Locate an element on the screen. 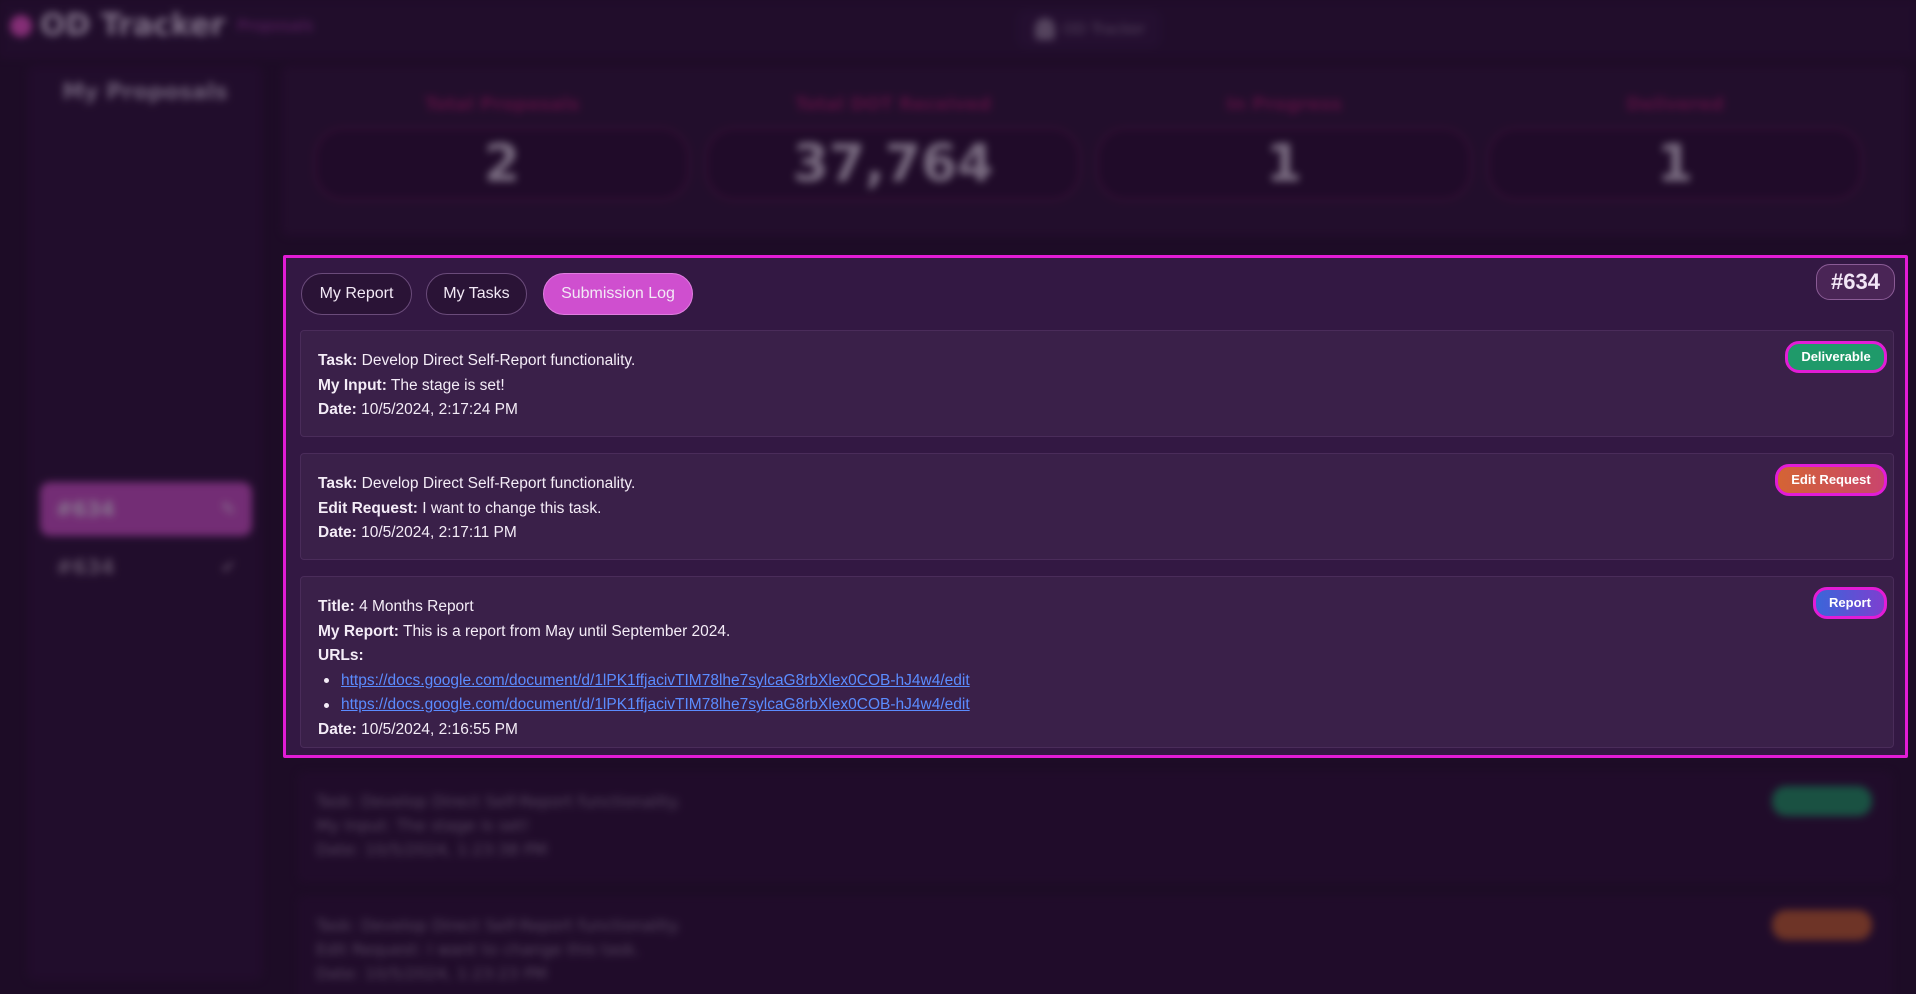  entry-title-row: Title: 4 Months Report is located at coordinates (1097, 607).